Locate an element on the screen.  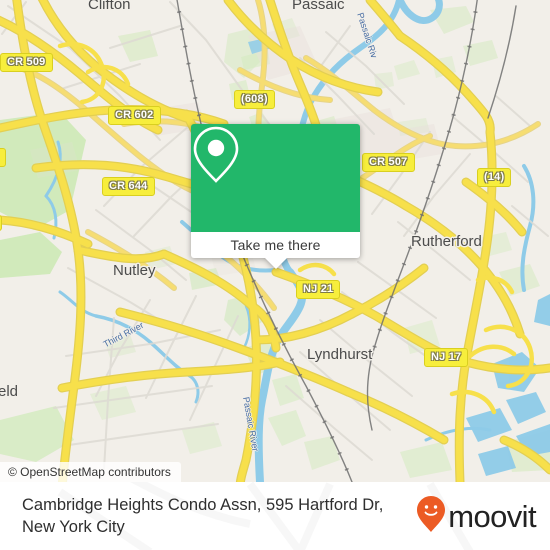
road-shield: CR 644 is located at coordinates (128, 186).